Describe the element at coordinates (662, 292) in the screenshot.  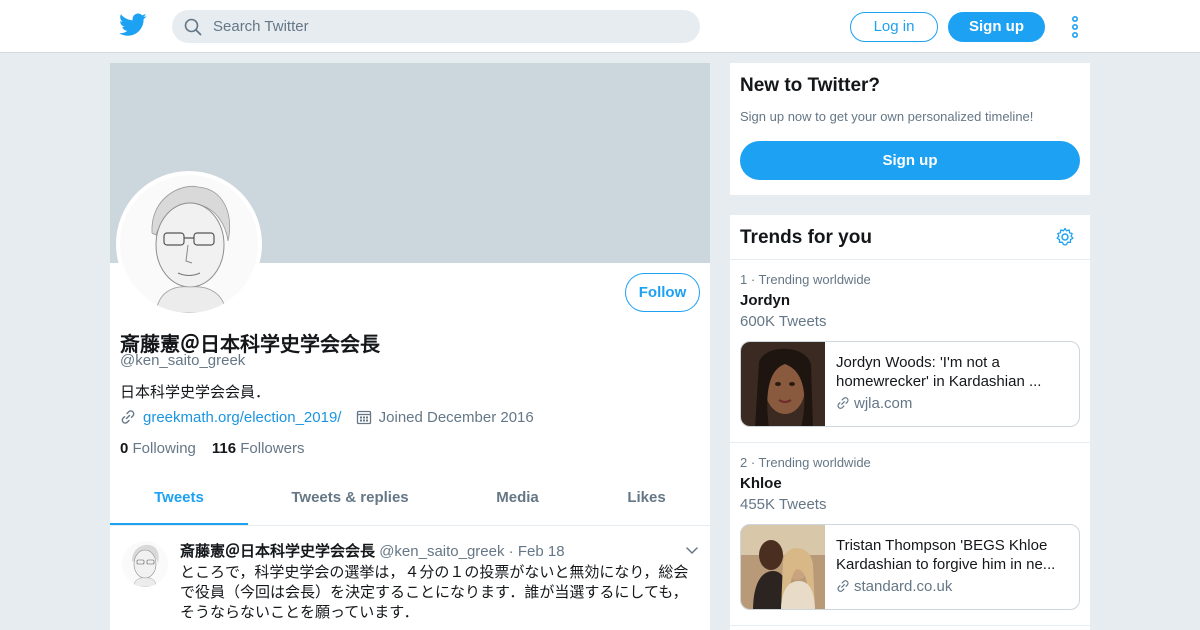
I see `follow-button: Follow` at that location.